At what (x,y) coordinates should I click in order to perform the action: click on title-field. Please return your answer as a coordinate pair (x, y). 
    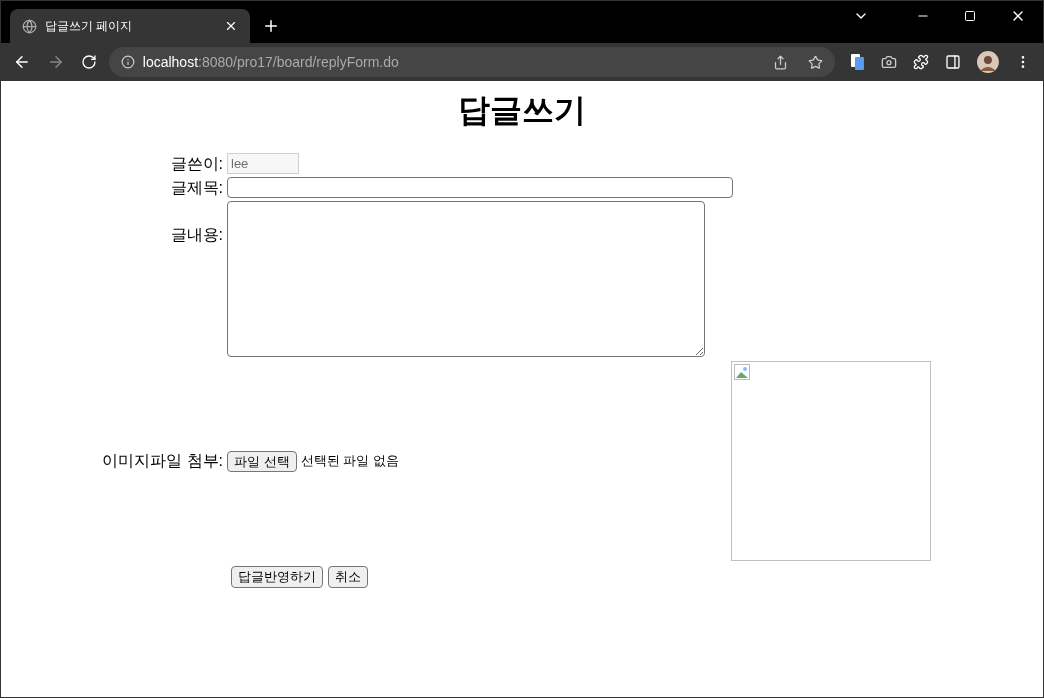
    Looking at the image, I should click on (480, 187).